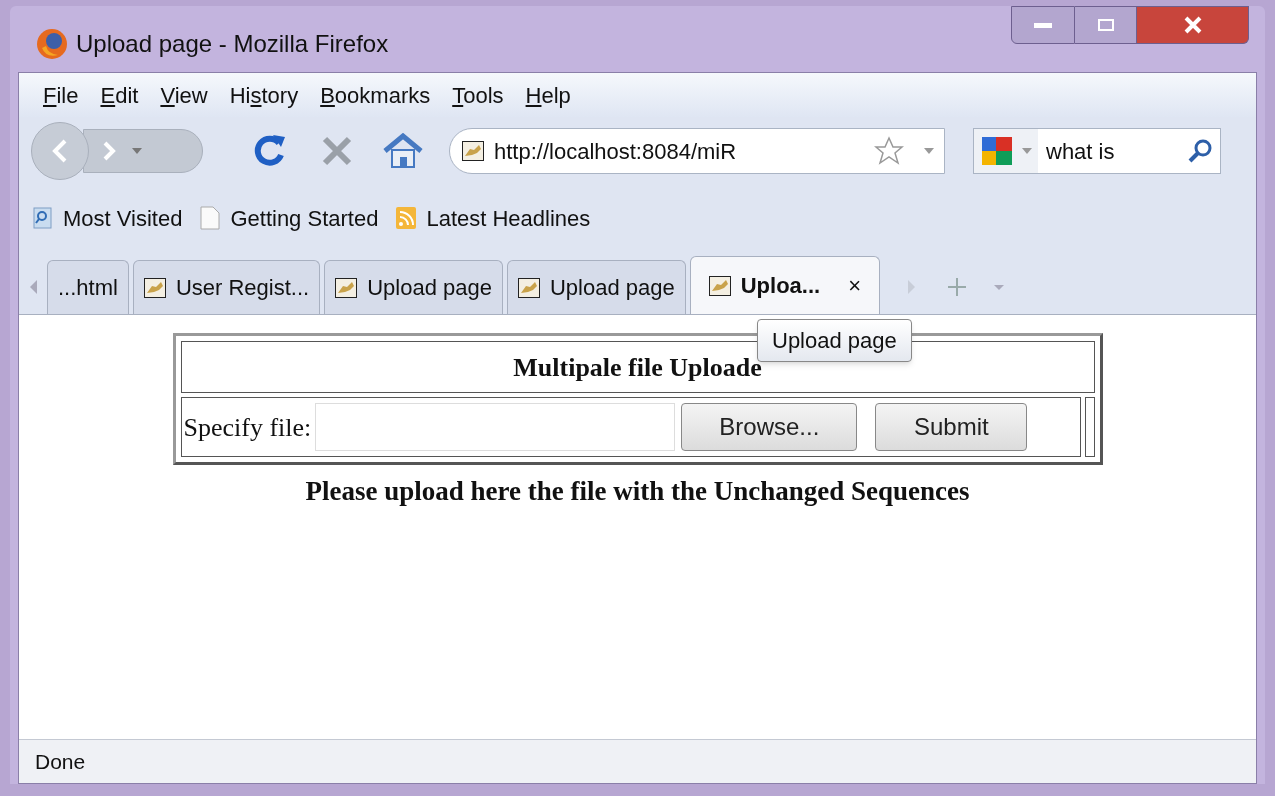 The image size is (1275, 796). I want to click on status-text: Done, so click(60, 761).